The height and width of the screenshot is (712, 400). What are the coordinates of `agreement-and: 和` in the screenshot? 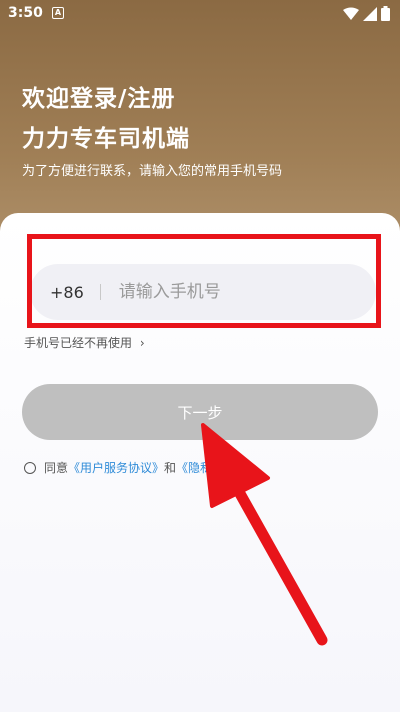 It's located at (170, 468).